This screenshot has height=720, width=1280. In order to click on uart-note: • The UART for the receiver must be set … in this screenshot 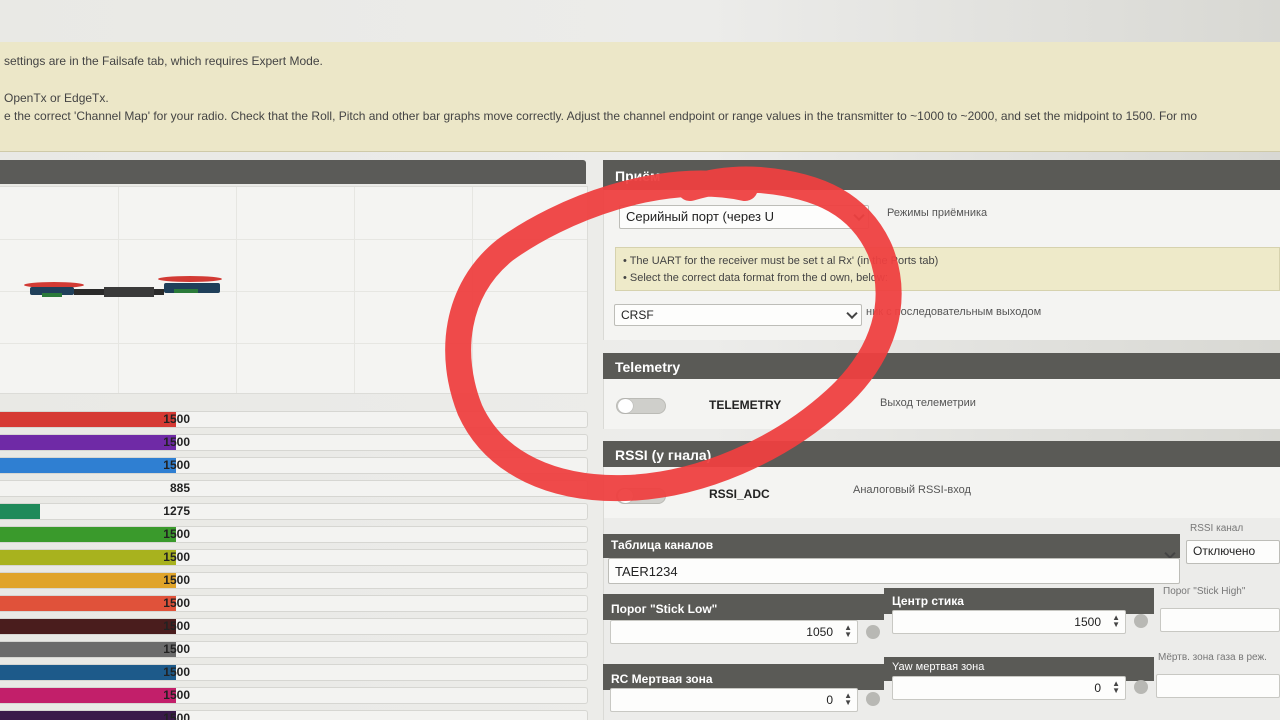, I will do `click(947, 269)`.